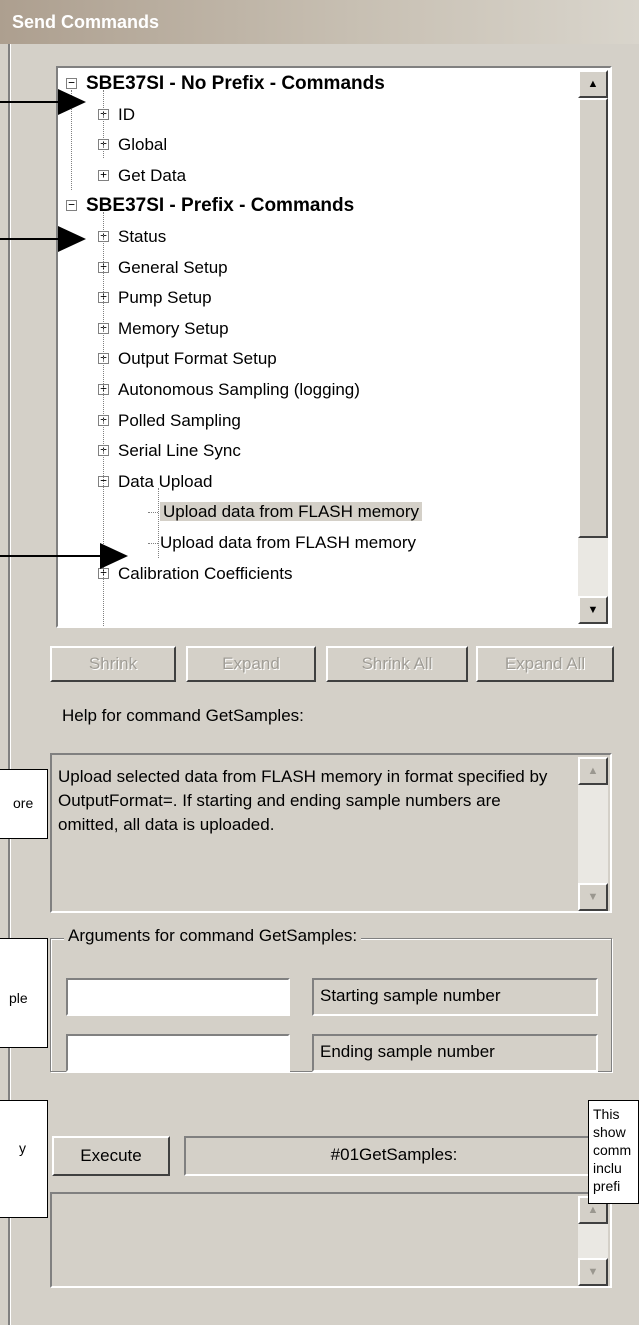  What do you see at coordinates (251, 664) in the screenshot?
I see `expand-button: Expand` at bounding box center [251, 664].